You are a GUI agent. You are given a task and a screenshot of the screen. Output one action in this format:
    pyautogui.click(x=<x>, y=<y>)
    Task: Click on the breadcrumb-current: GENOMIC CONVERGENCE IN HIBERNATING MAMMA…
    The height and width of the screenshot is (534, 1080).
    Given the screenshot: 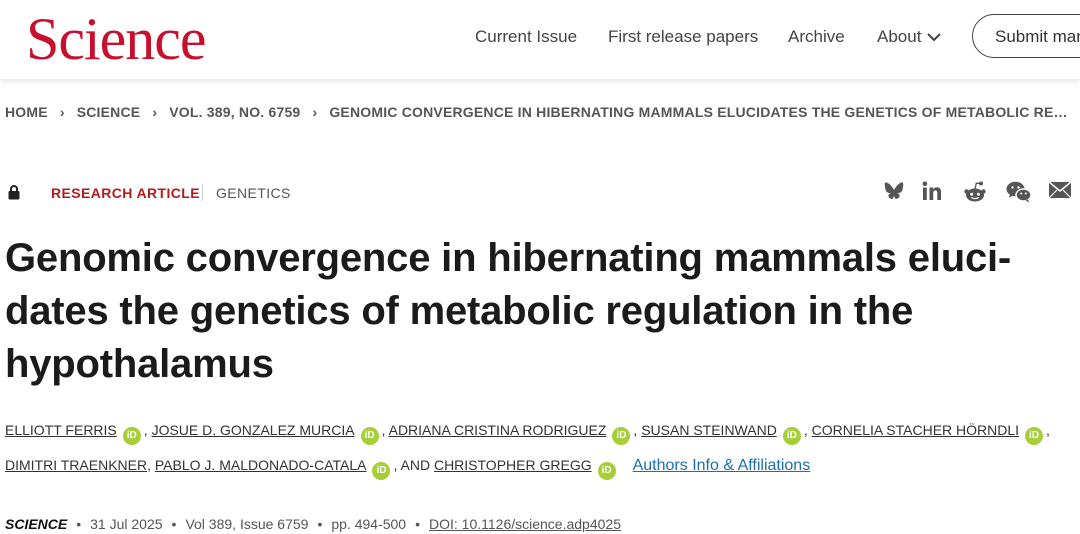 What is the action you would take?
    pyautogui.click(x=702, y=112)
    